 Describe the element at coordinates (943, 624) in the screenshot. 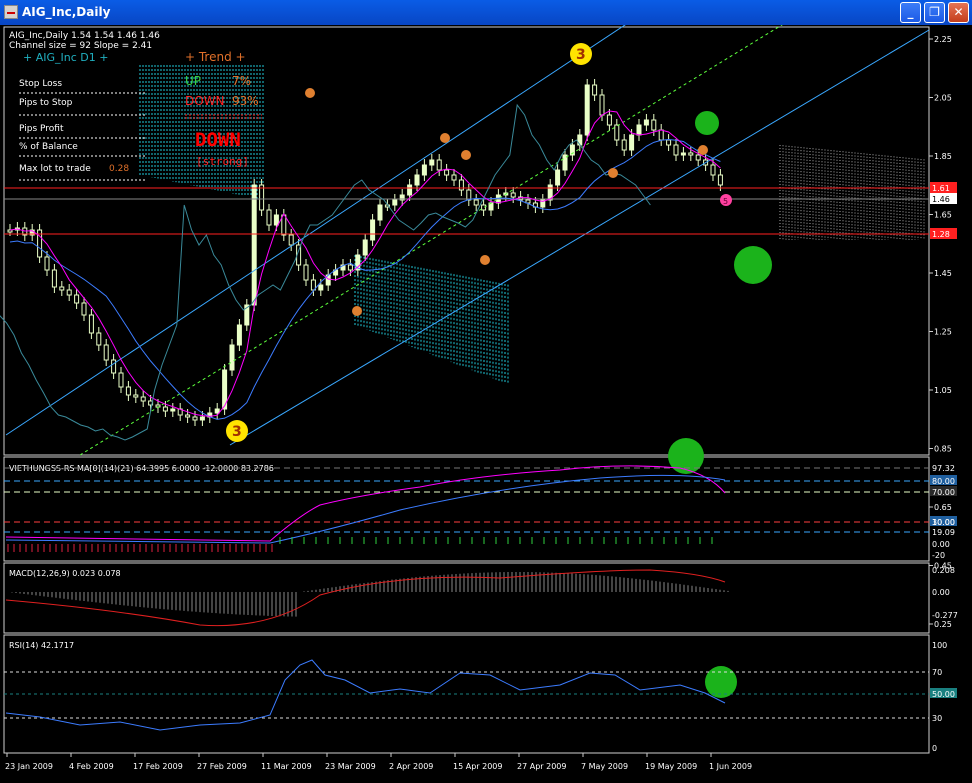

I see `price-tick-label: 0.25` at that location.